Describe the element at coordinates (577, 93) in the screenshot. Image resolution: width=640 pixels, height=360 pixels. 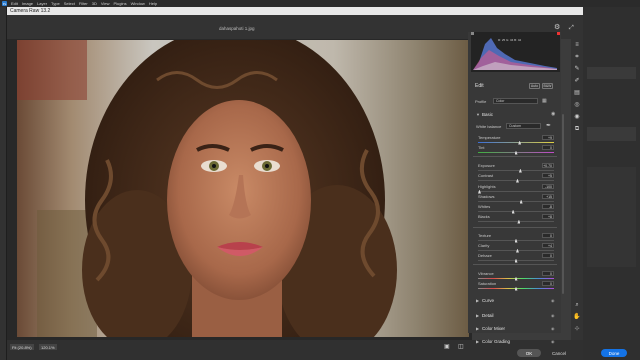
I see `gradient-icon: ▤` at that location.